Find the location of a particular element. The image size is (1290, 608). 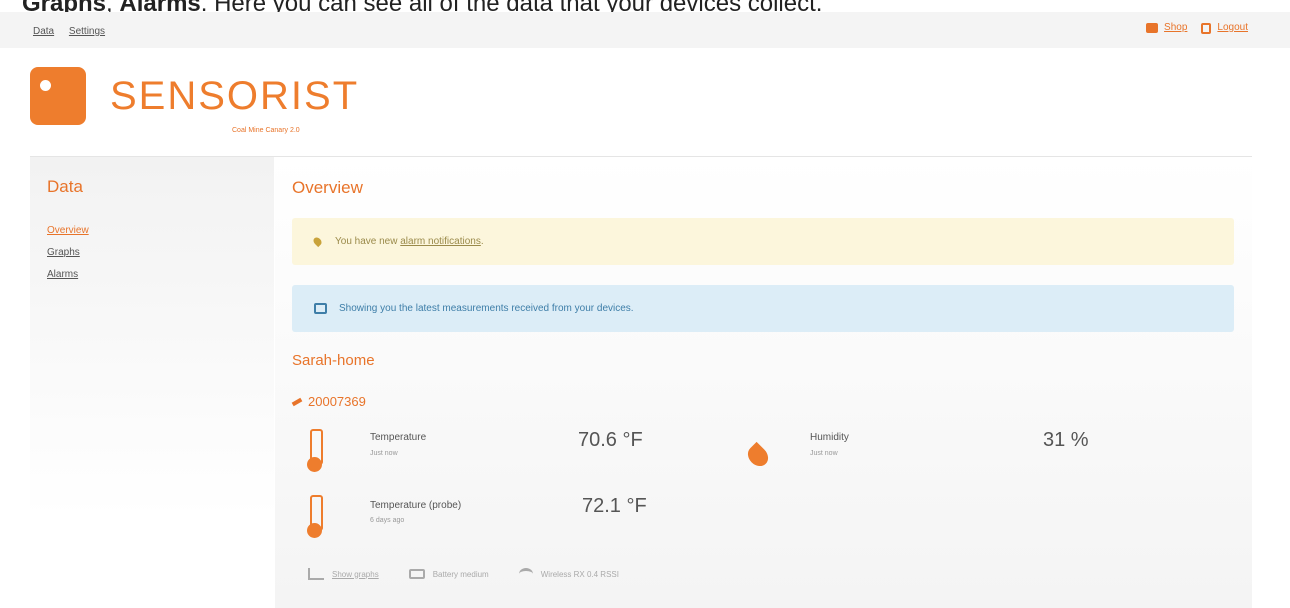

sensor-value: 31 % is located at coordinates (1066, 440).